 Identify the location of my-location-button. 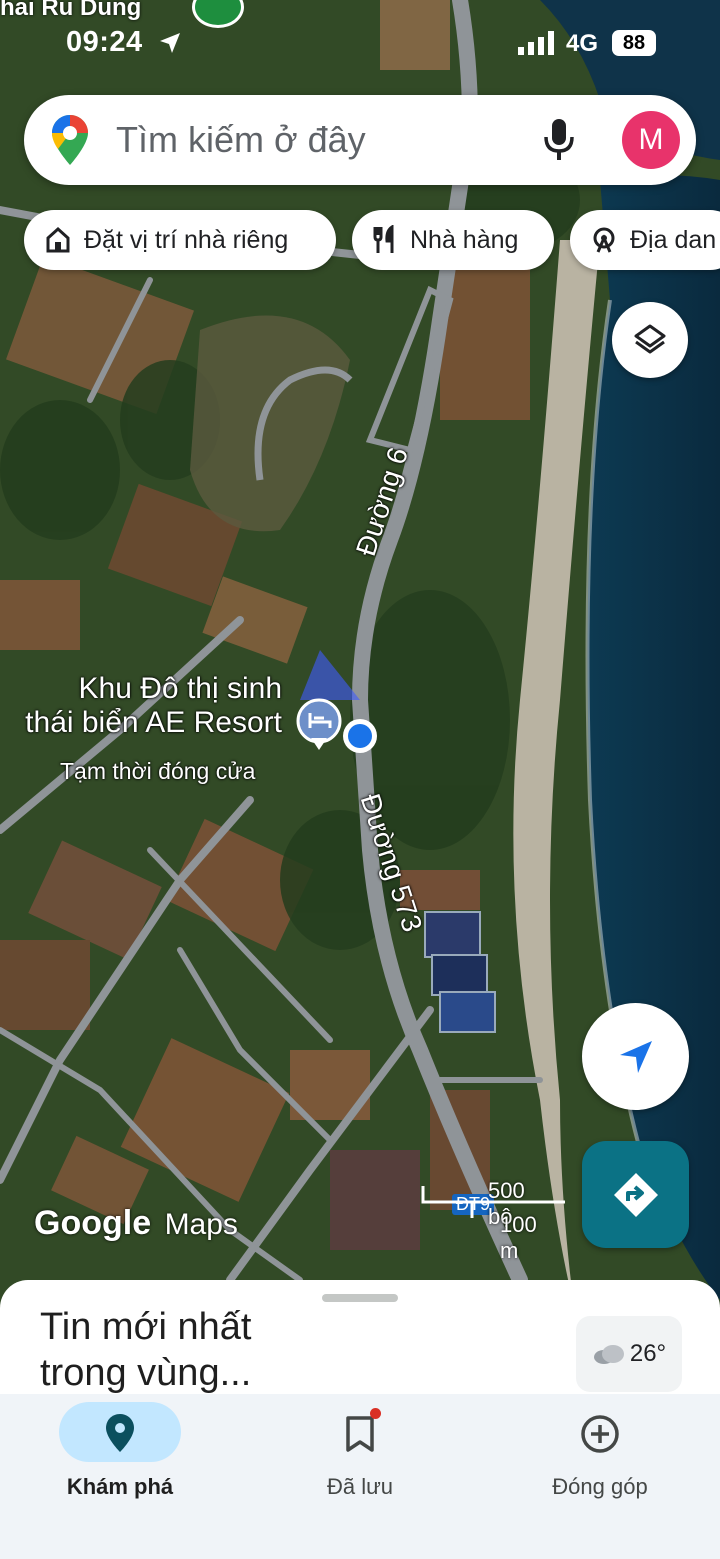
(635, 1056).